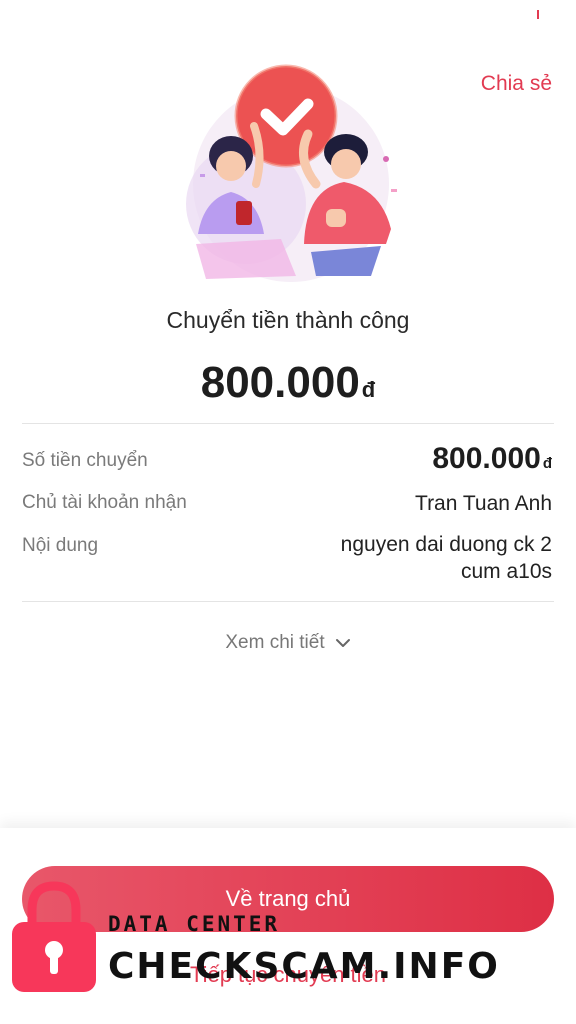 The height and width of the screenshot is (1024, 576). What do you see at coordinates (54, 936) in the screenshot?
I see `lock-icon` at bounding box center [54, 936].